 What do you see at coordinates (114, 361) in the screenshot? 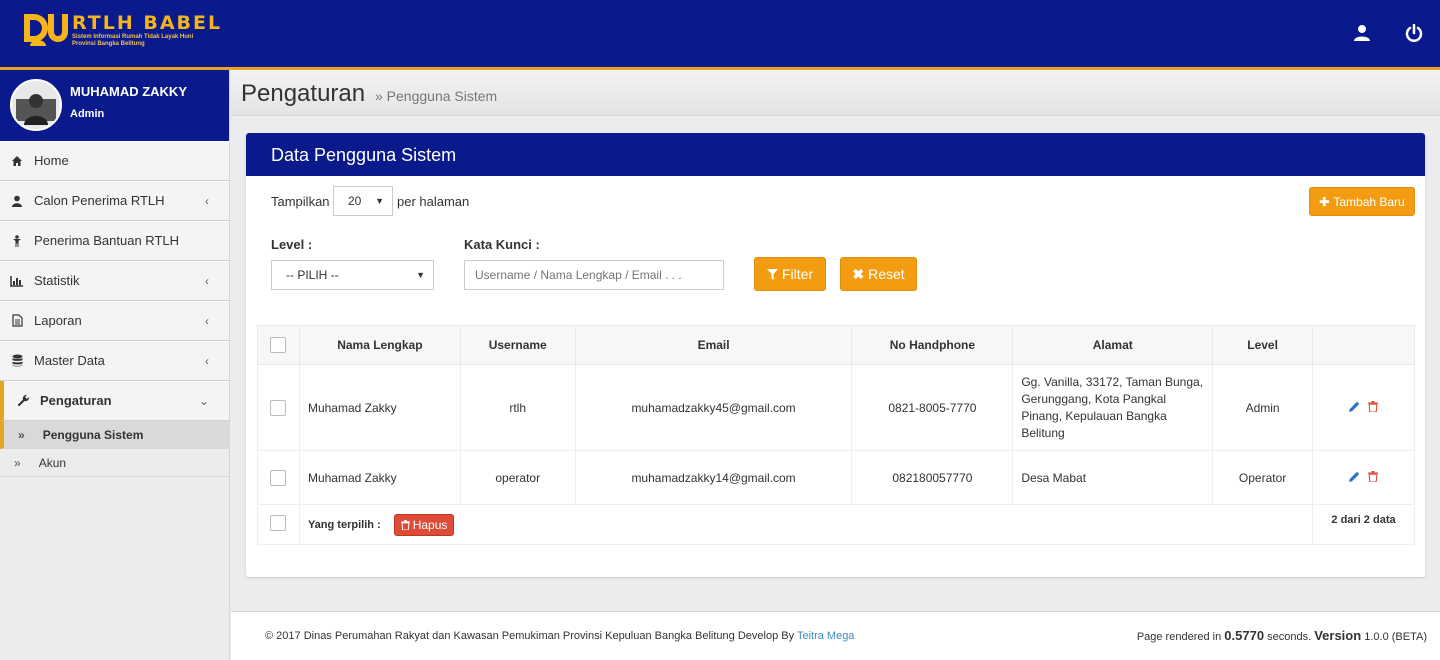
I see `sidebar-item-master-data: Master Data ‹` at bounding box center [114, 361].